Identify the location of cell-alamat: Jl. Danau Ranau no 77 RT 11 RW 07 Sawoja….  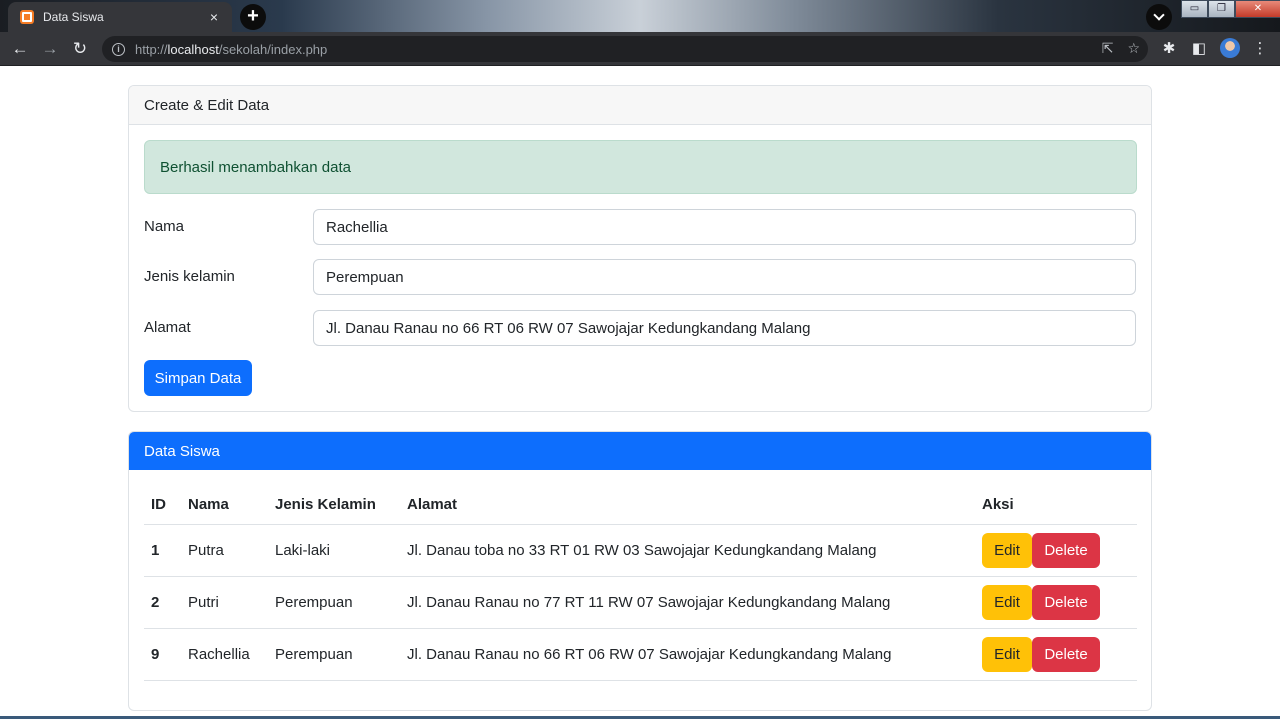
(687, 602).